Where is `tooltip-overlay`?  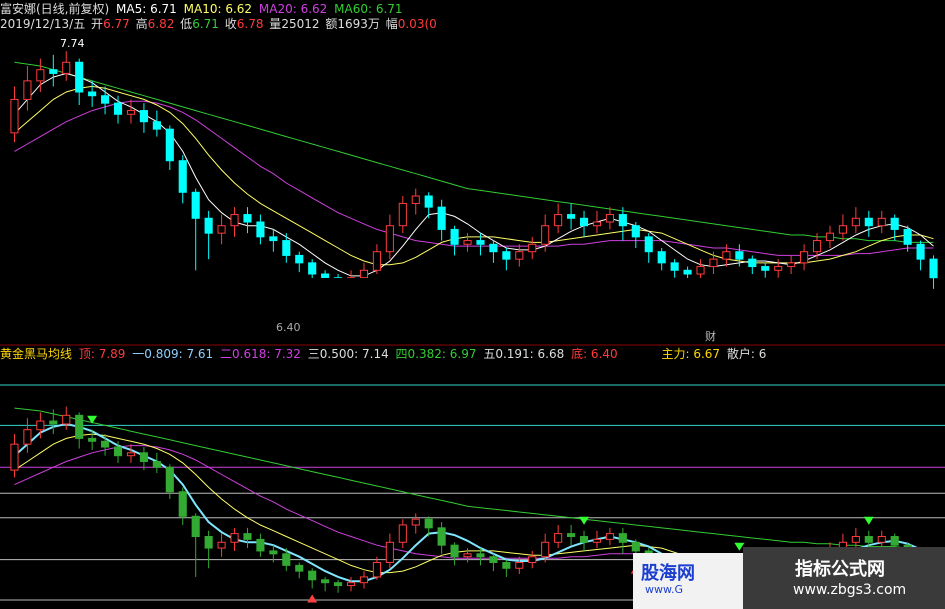 tooltip-overlay is located at coordinates (472, 304).